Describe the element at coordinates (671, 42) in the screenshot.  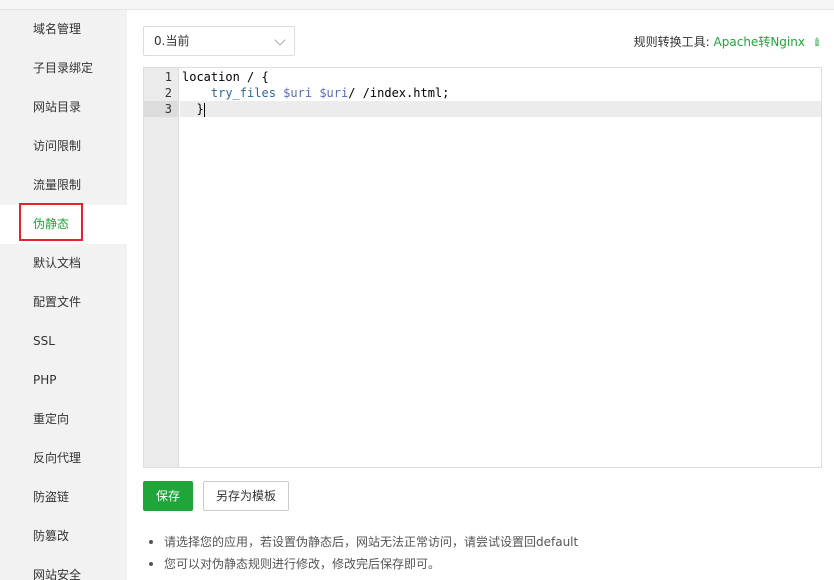
I see `rule-convert-label: 规则转换工具:` at that location.